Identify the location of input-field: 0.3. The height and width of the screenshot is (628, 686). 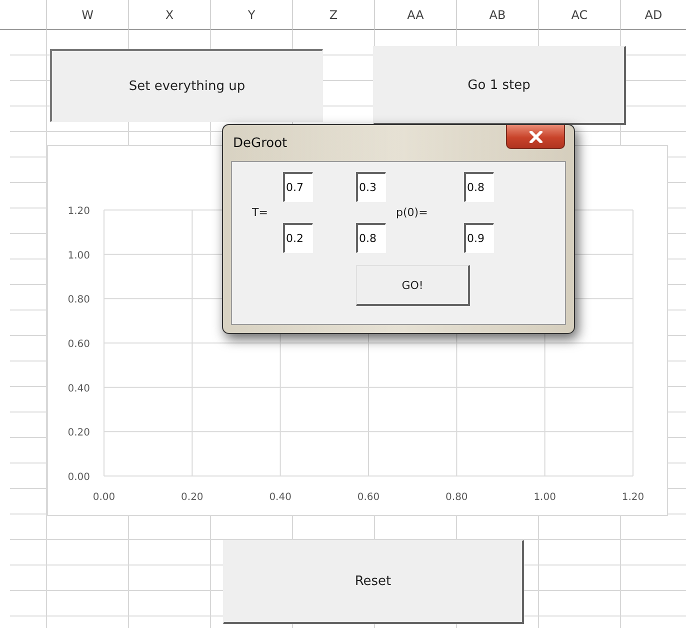
(371, 187).